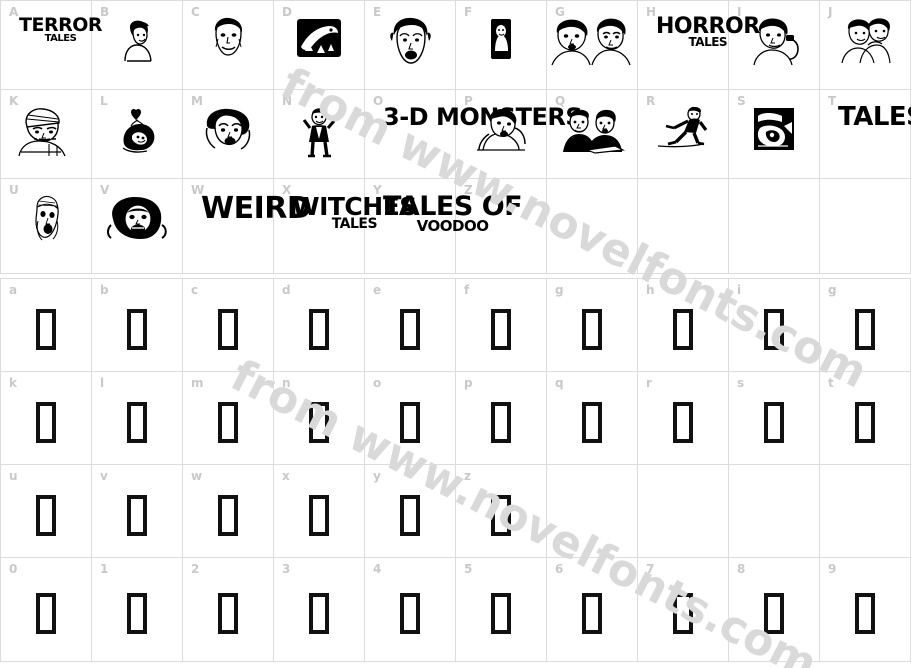  I want to click on glyph-cell: Y TALES OF VOODOO, so click(444, 226).